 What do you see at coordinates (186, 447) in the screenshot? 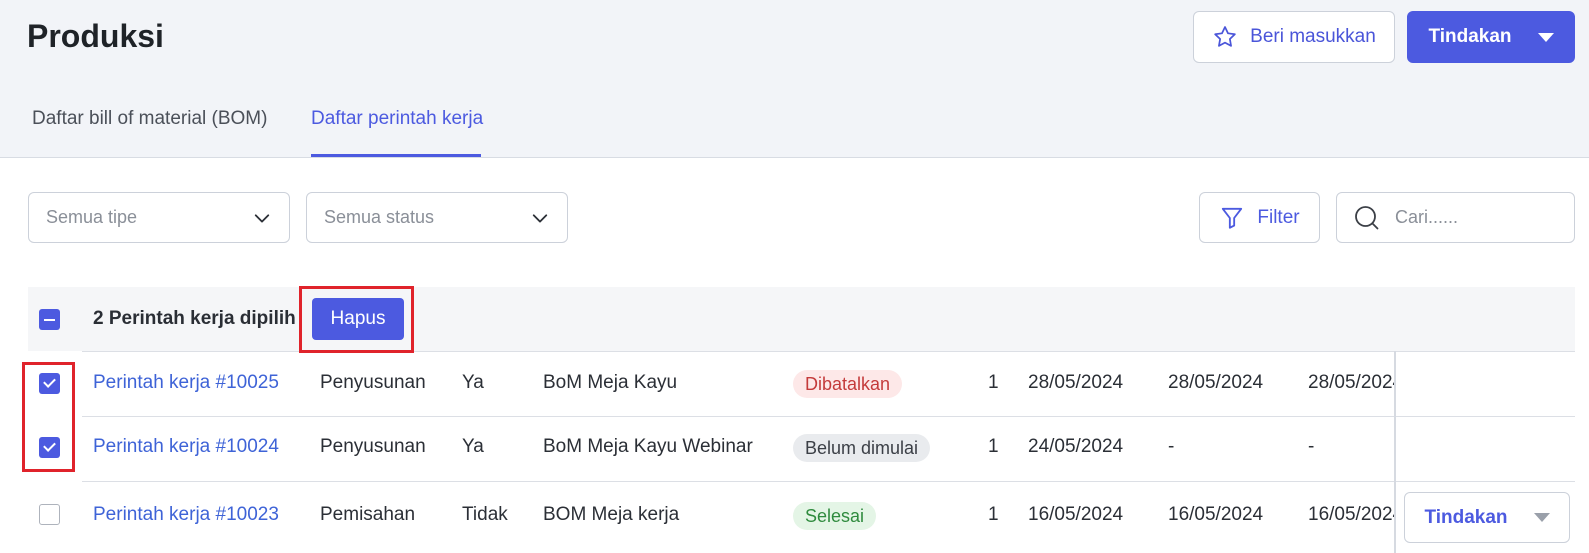
I see `work-order-link: Perintah kerja #10024` at bounding box center [186, 447].